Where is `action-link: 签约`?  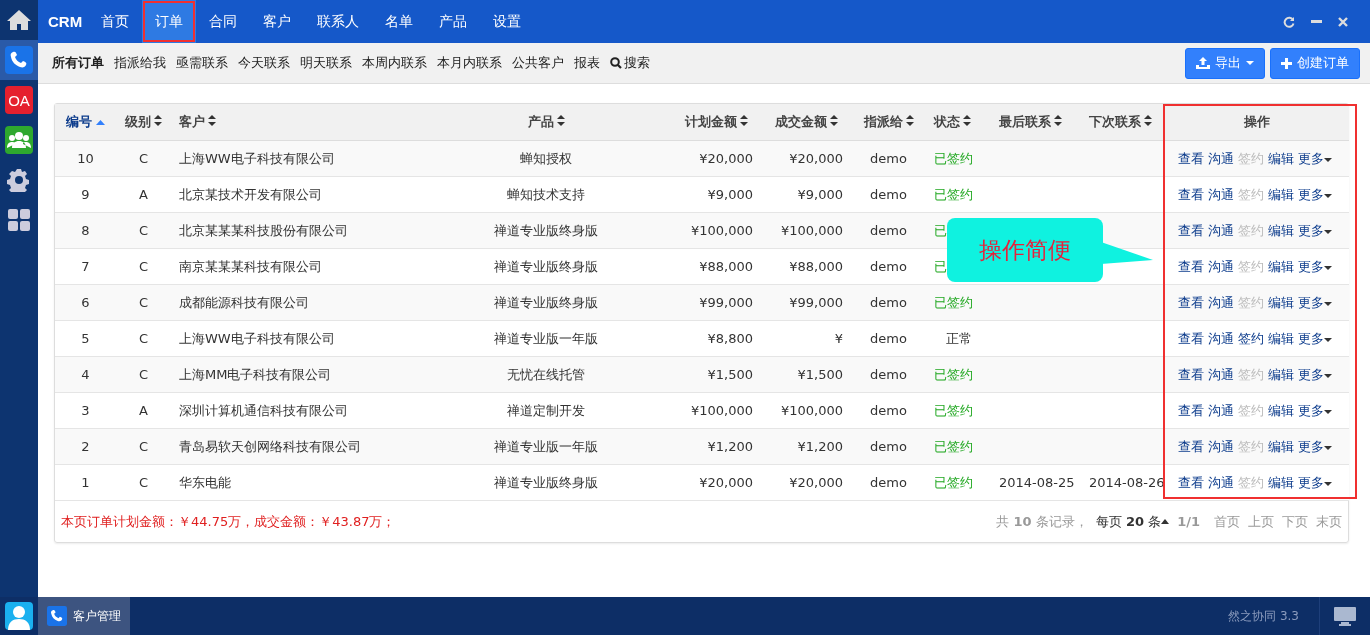
action-link: 签约 is located at coordinates (1250, 338).